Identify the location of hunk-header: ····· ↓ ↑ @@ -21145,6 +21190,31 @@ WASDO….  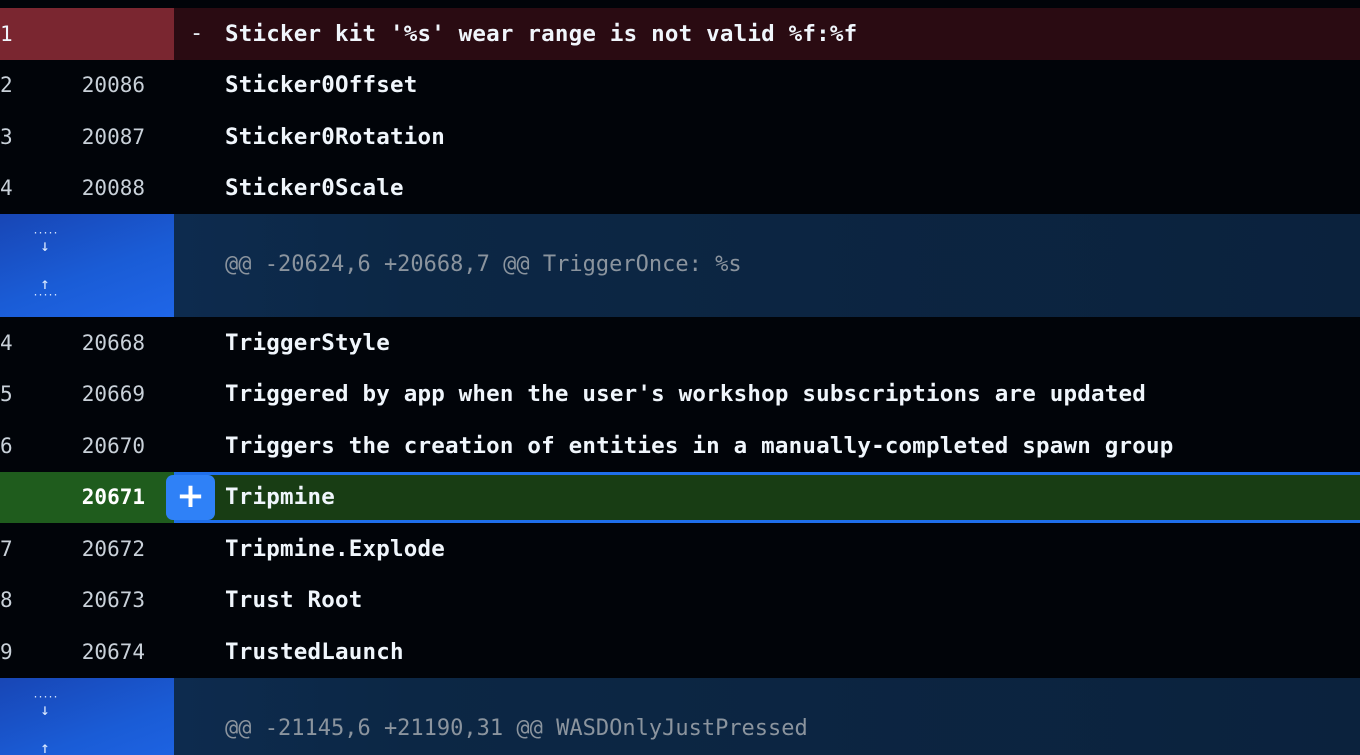
(680, 716).